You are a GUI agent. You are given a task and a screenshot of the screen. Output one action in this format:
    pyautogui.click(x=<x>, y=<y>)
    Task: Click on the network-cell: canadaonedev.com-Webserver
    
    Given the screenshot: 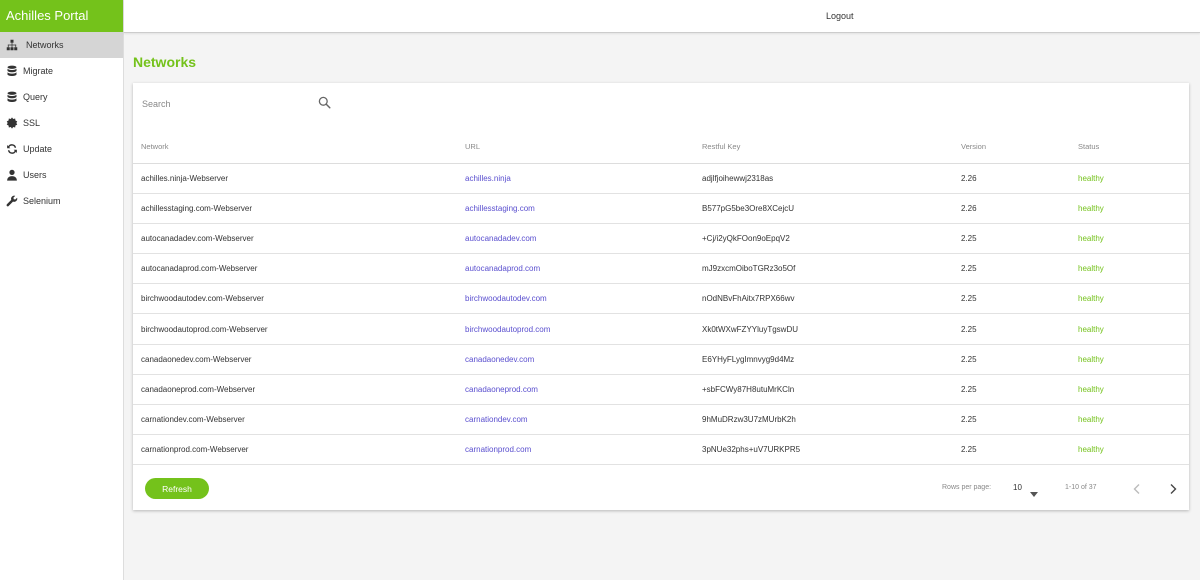 What is the action you would take?
    pyautogui.click(x=299, y=359)
    